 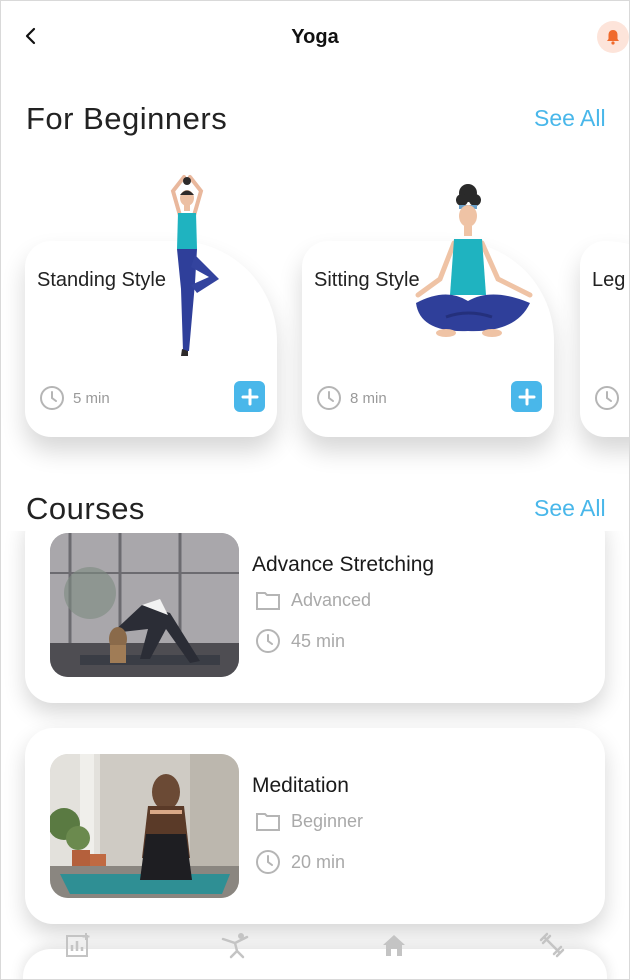 I want to click on beginner-card-leg: Leg, so click(x=604, y=339).